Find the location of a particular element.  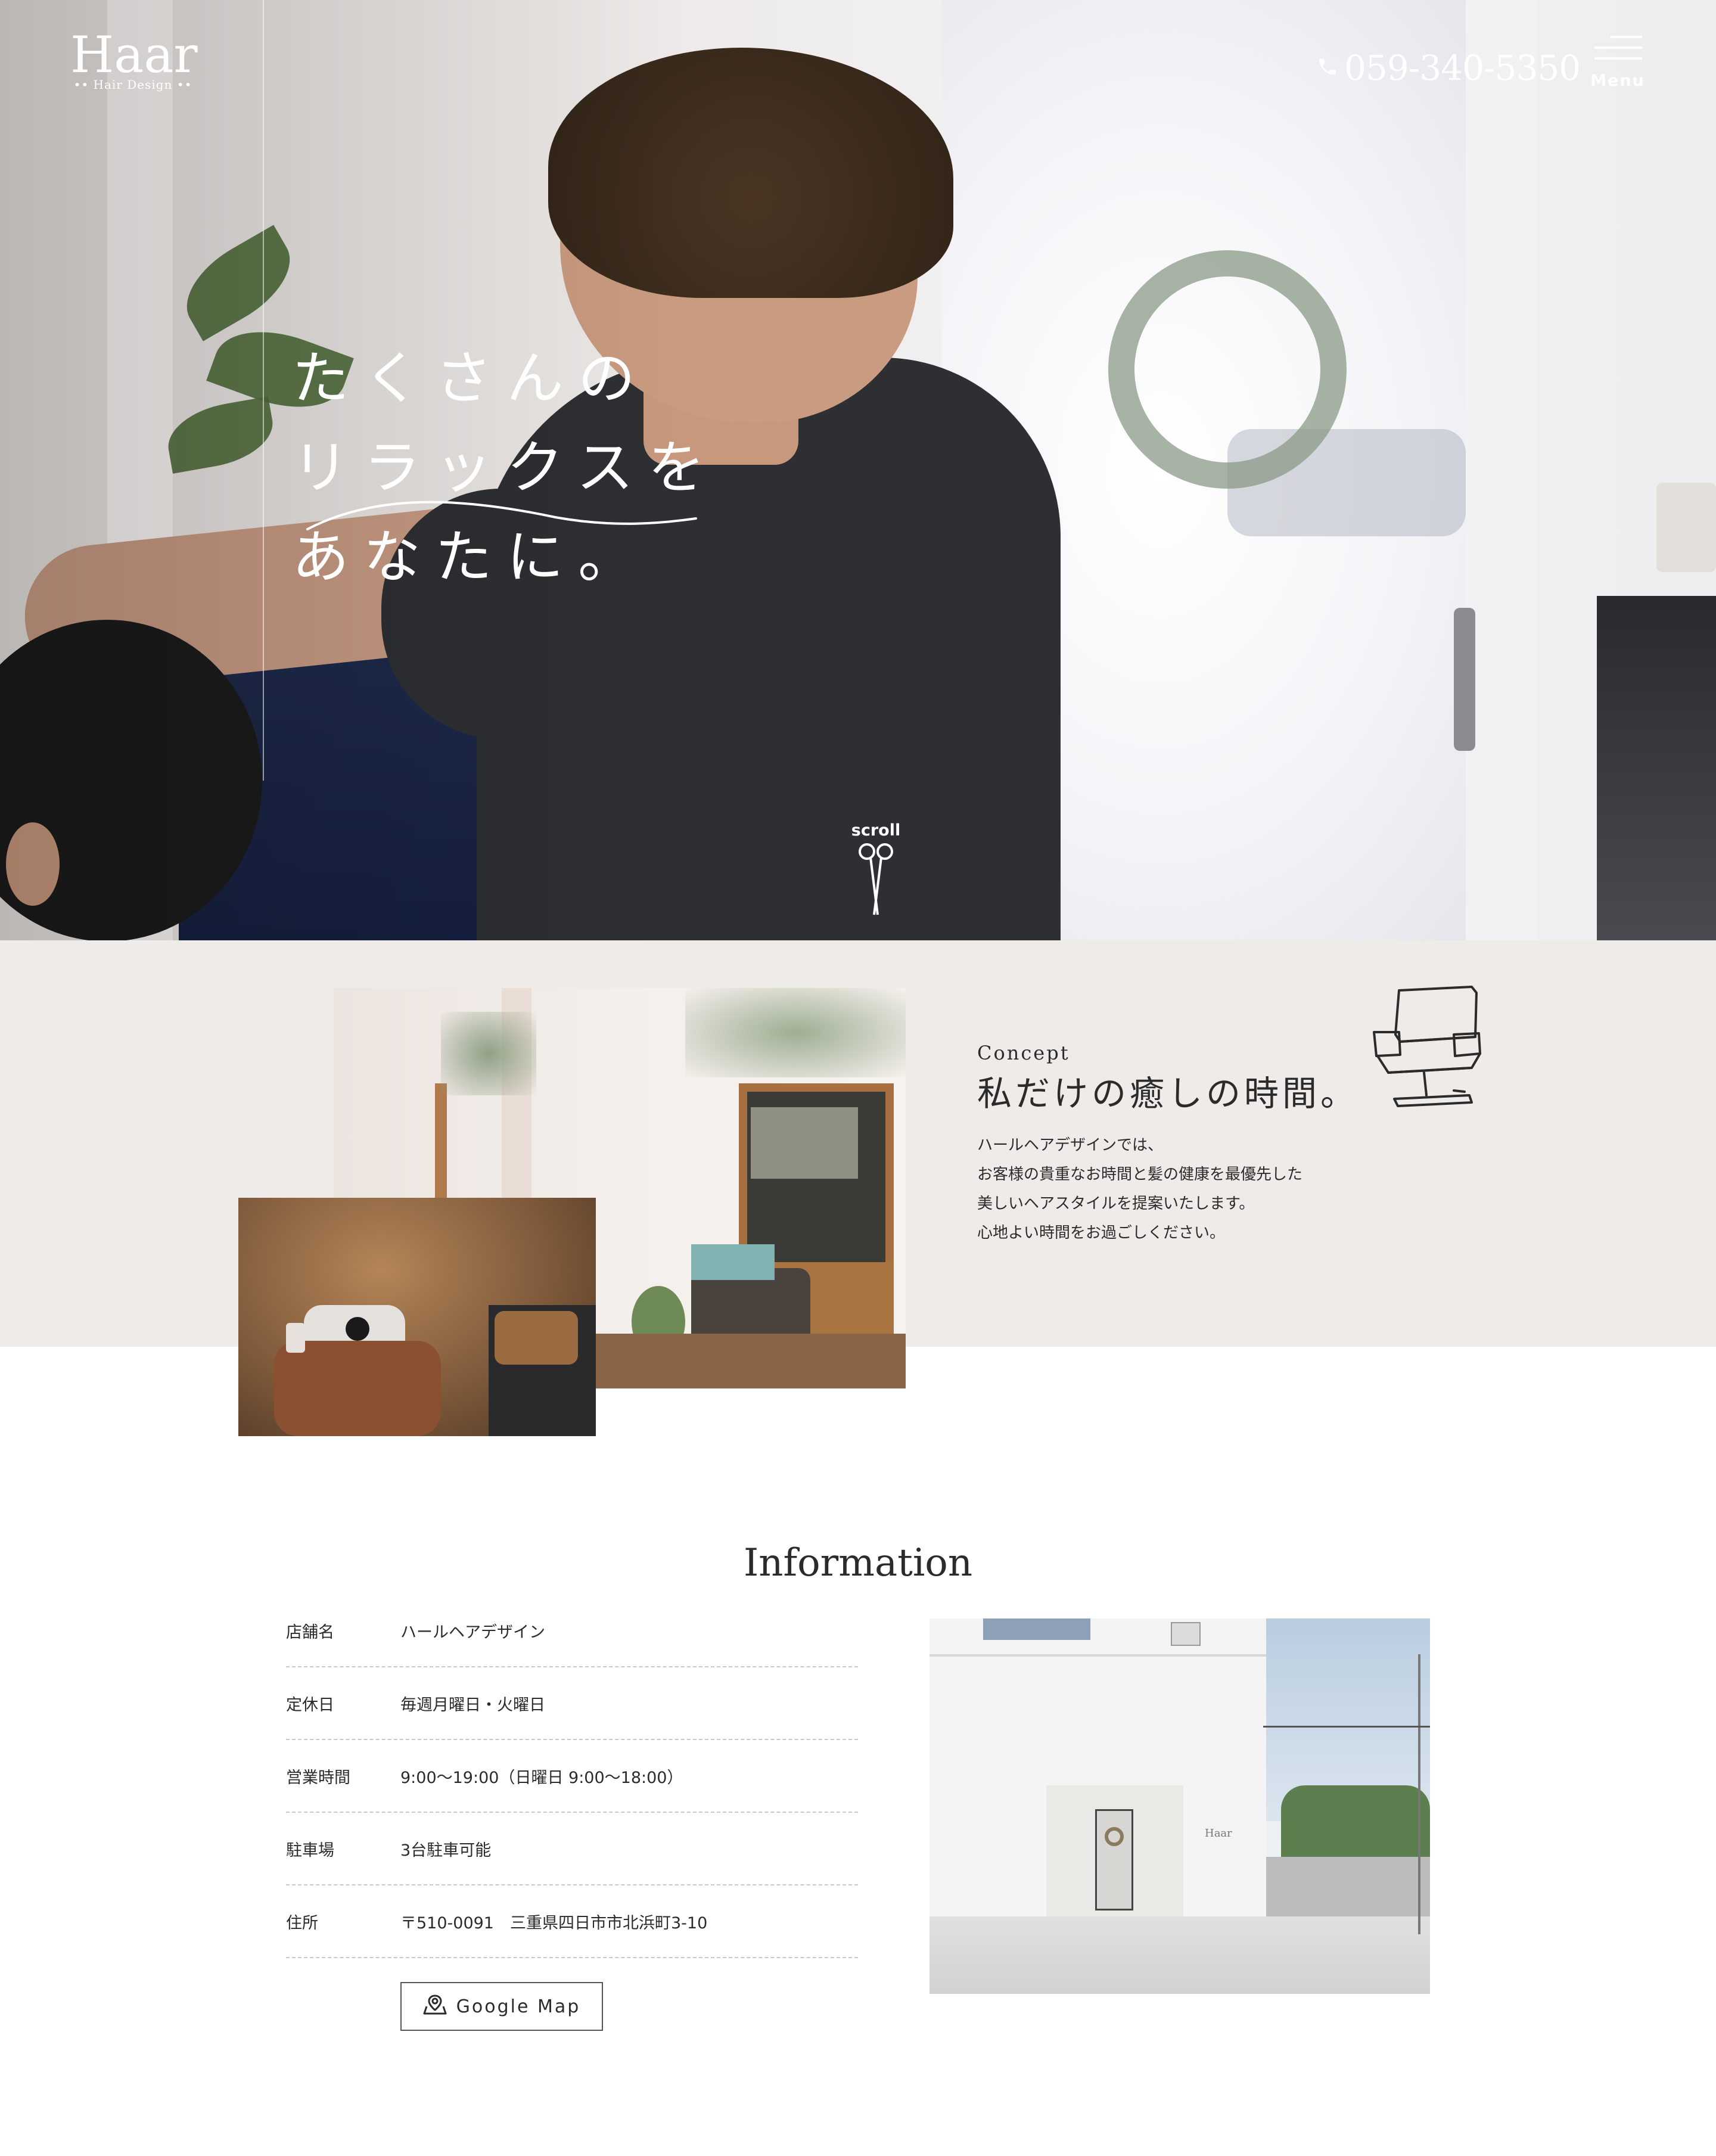

info-value: 〒510-0091 三重県四日市市北浜町3-10 is located at coordinates (554, 1923).